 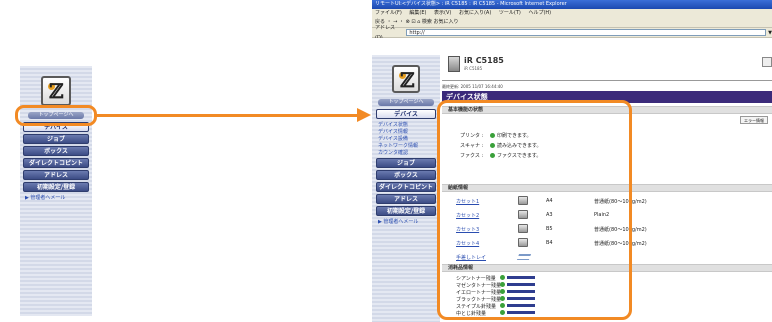 I want to click on printer-icon, so click(x=454, y=64).